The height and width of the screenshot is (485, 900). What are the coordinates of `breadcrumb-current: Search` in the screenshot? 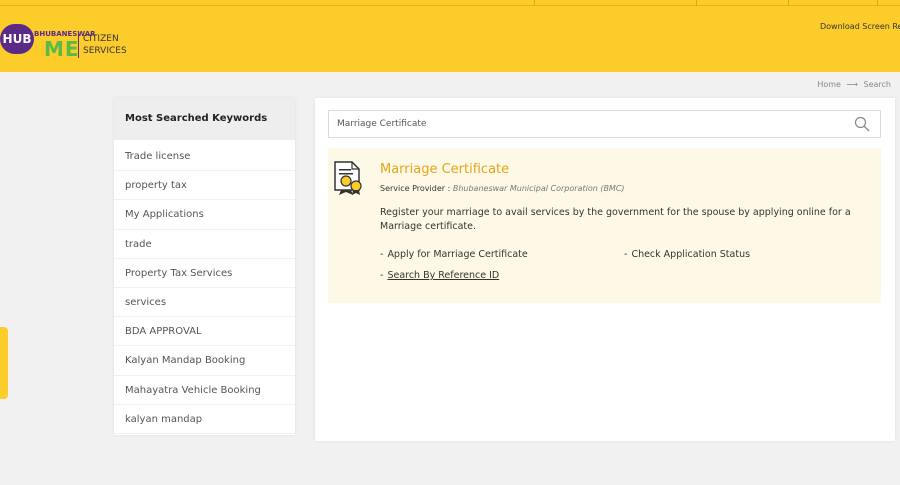 It's located at (877, 84).